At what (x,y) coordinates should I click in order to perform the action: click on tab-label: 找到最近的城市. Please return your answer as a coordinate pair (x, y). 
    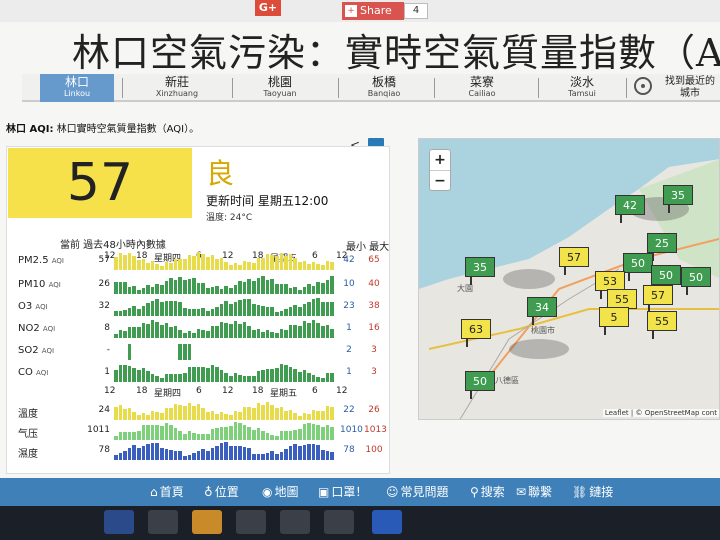
    Looking at the image, I should click on (690, 87).